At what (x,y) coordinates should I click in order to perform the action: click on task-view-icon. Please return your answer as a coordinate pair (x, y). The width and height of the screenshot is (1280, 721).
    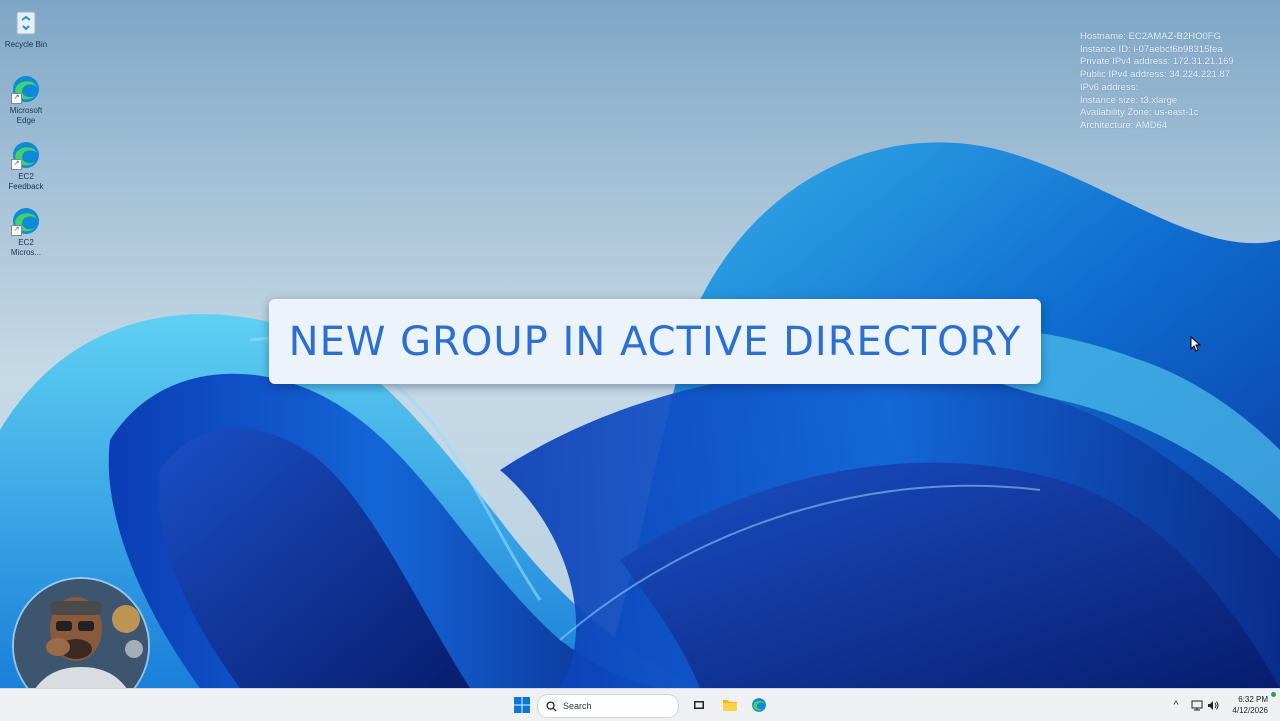
    Looking at the image, I should click on (699, 705).